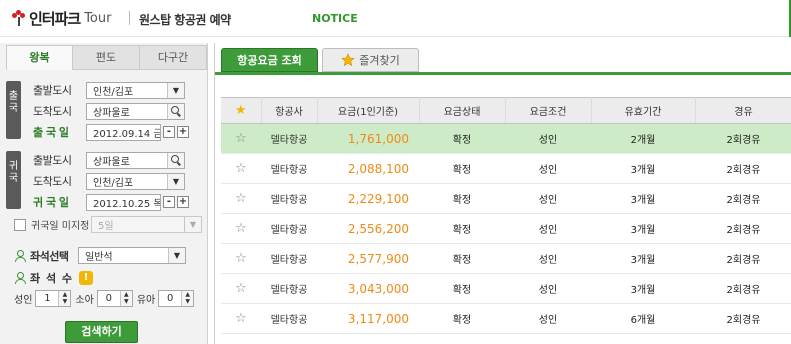  What do you see at coordinates (462, 110) in the screenshot?
I see `column-header-status: 요금상태` at bounding box center [462, 110].